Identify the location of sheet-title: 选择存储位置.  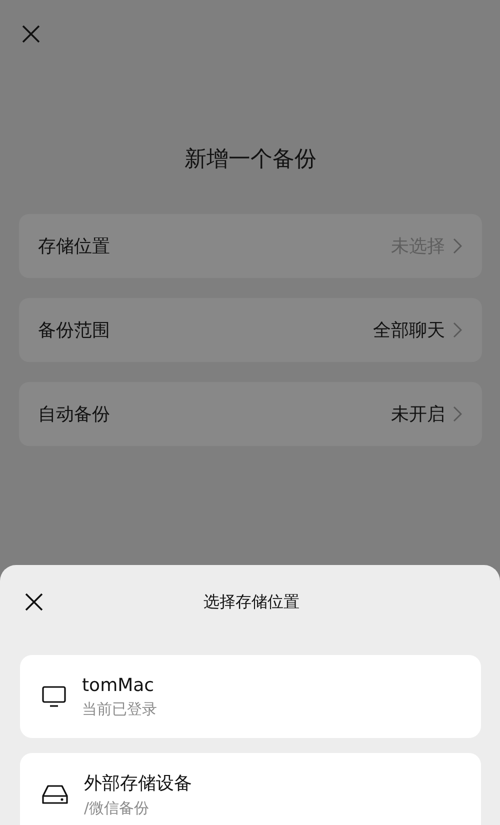
(252, 602).